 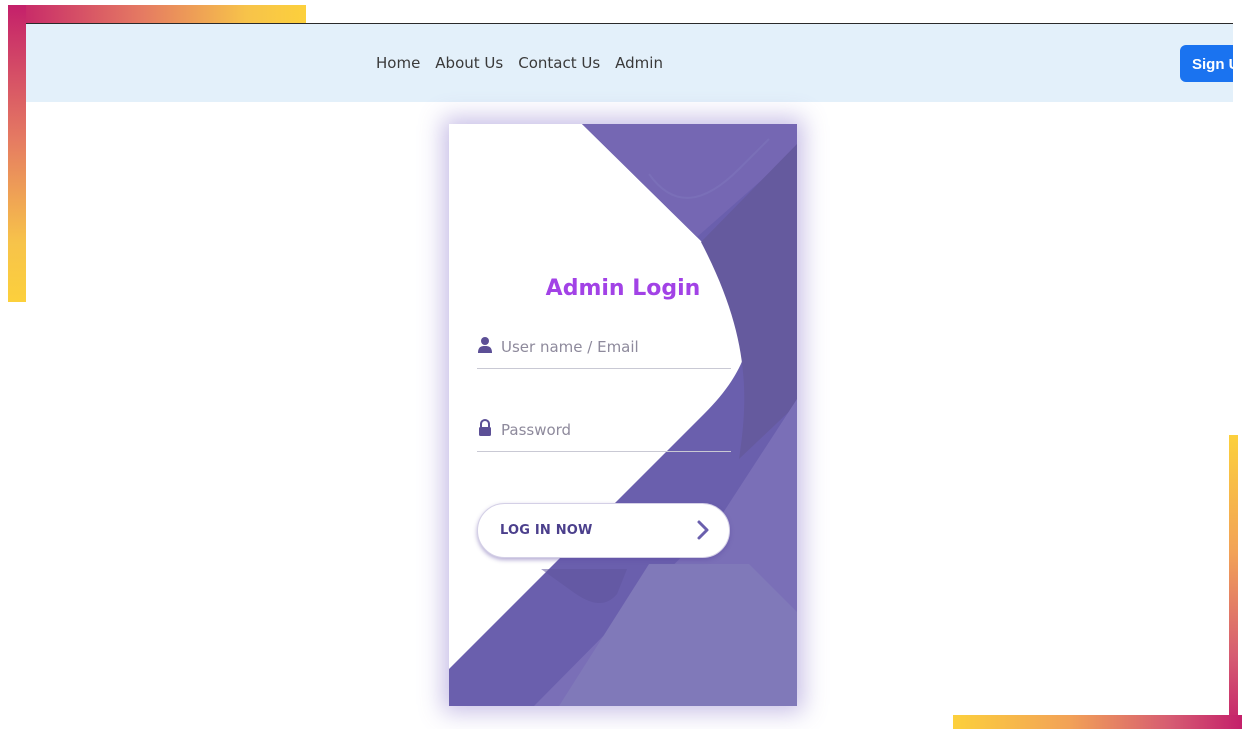 I want to click on nav-link-about-us: About Us, so click(x=469, y=63).